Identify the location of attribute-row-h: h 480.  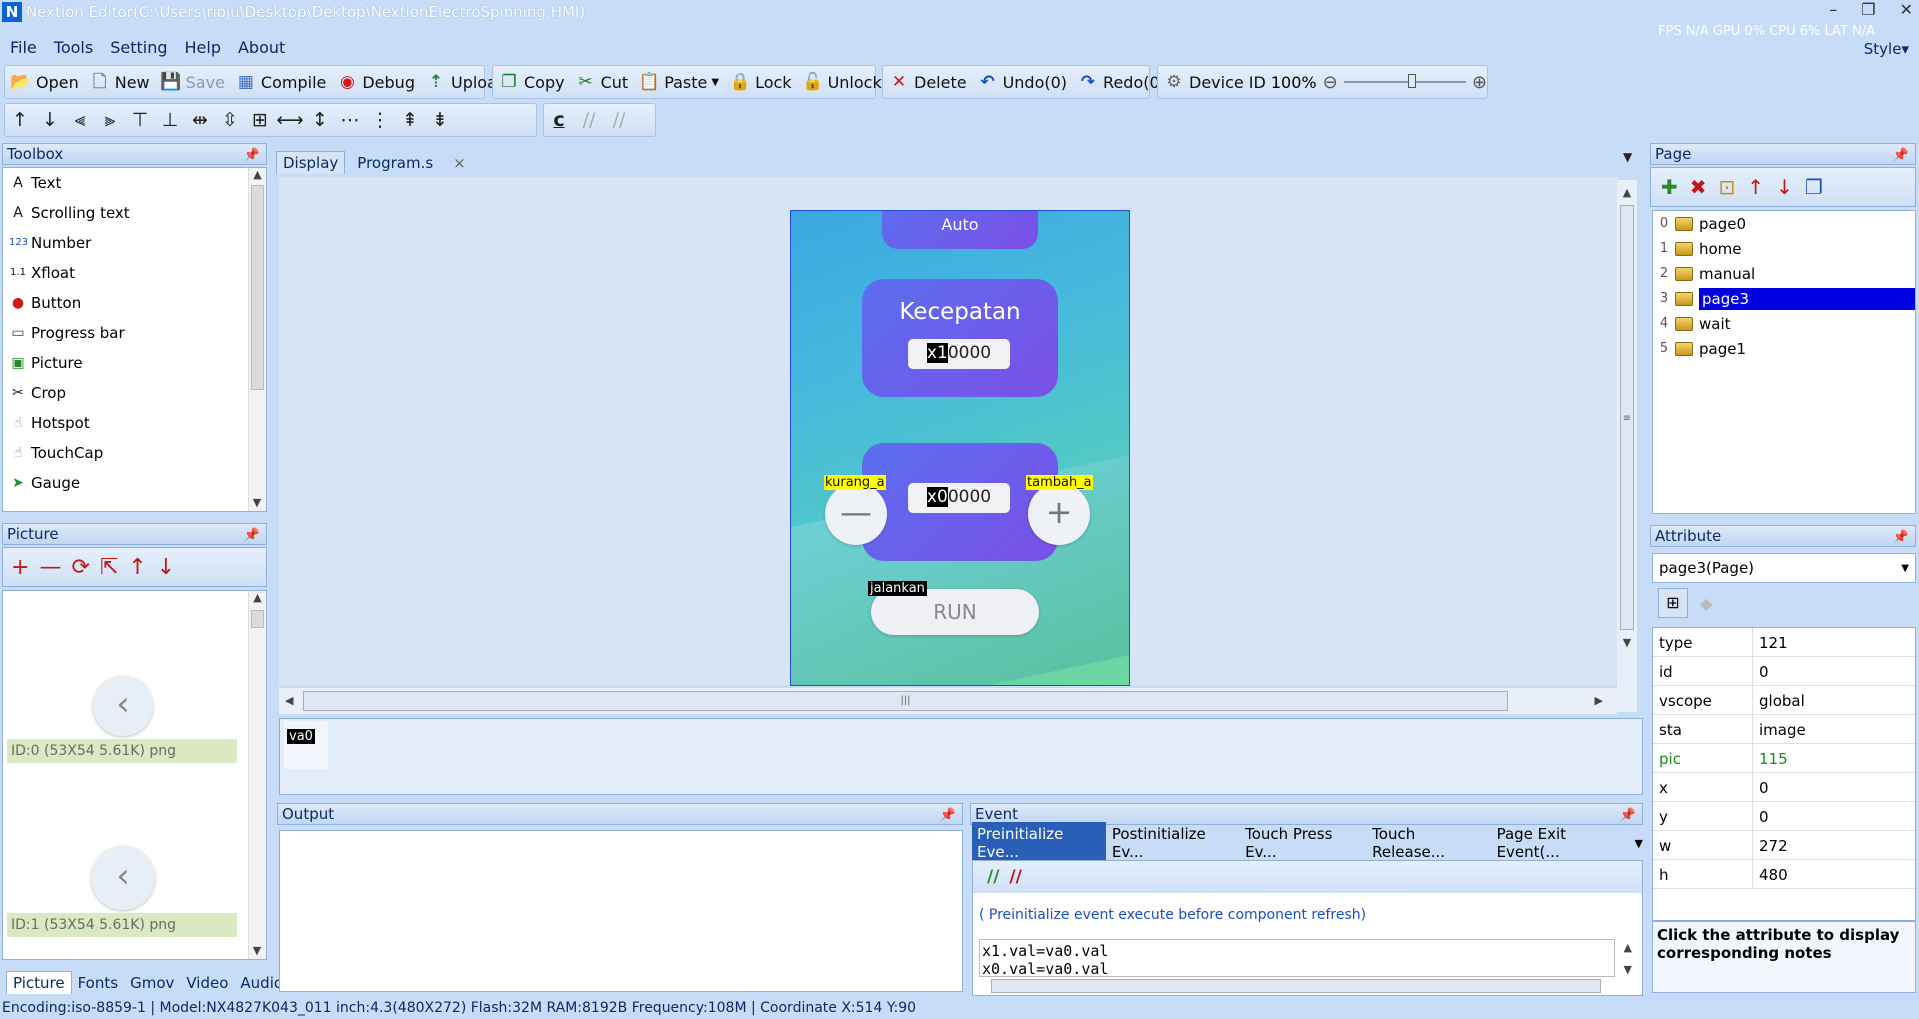
(1784, 874).